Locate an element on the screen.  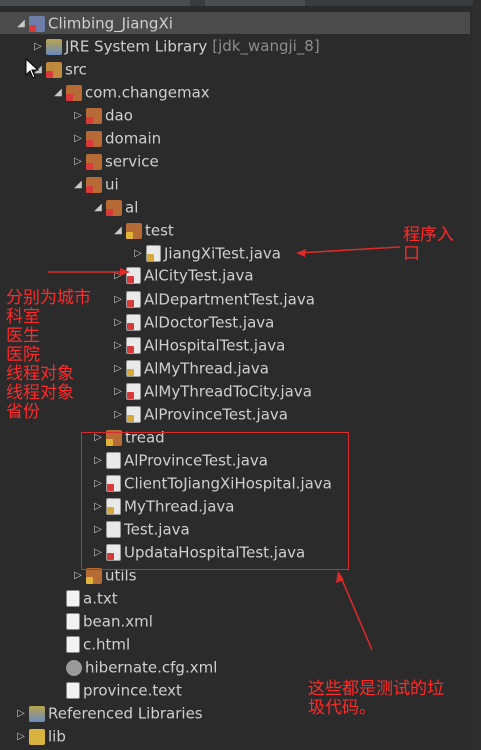
garbage-code-box is located at coordinates (215, 501).